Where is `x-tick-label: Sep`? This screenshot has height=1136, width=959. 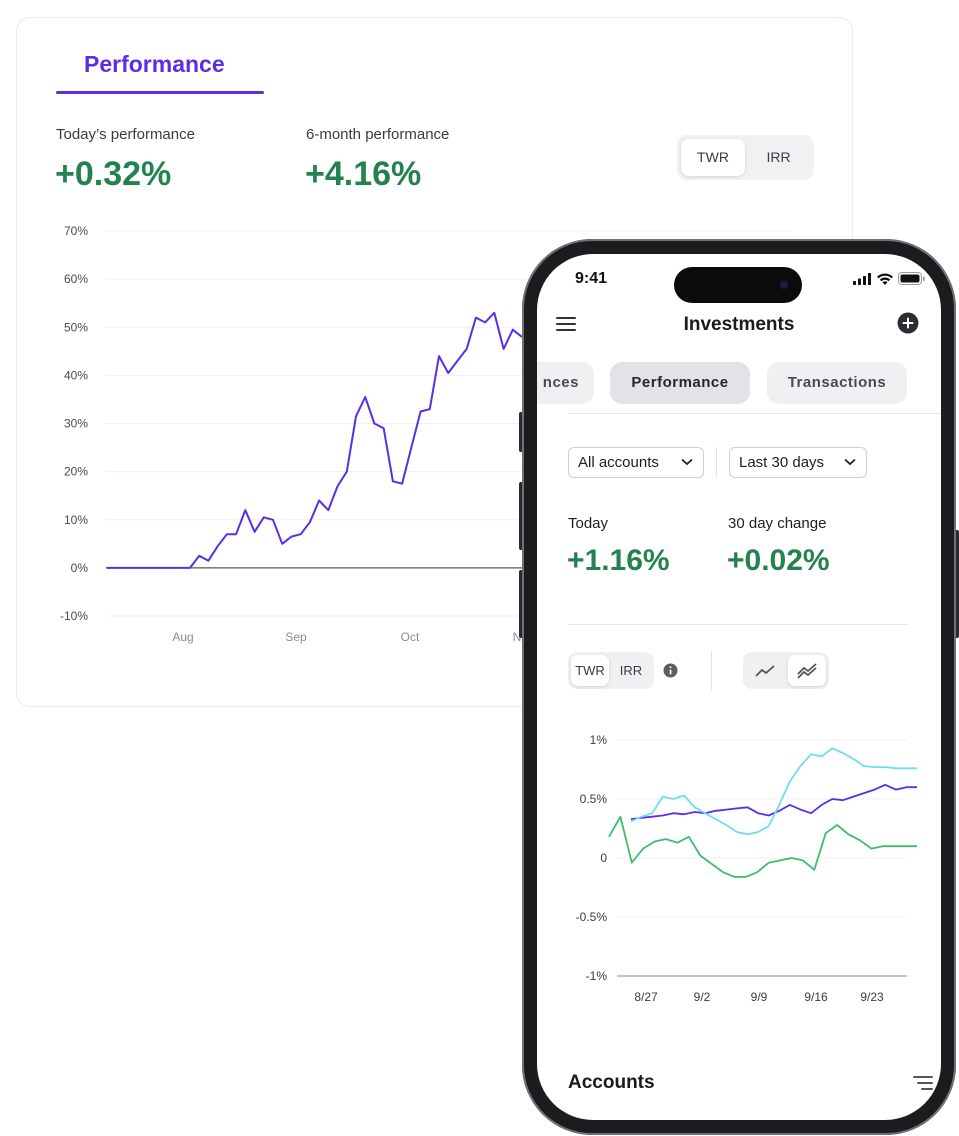 x-tick-label: Sep is located at coordinates (296, 637).